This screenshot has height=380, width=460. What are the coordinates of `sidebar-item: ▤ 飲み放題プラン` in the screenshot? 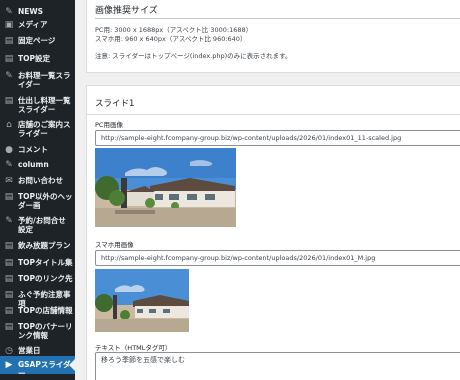 It's located at (37, 246).